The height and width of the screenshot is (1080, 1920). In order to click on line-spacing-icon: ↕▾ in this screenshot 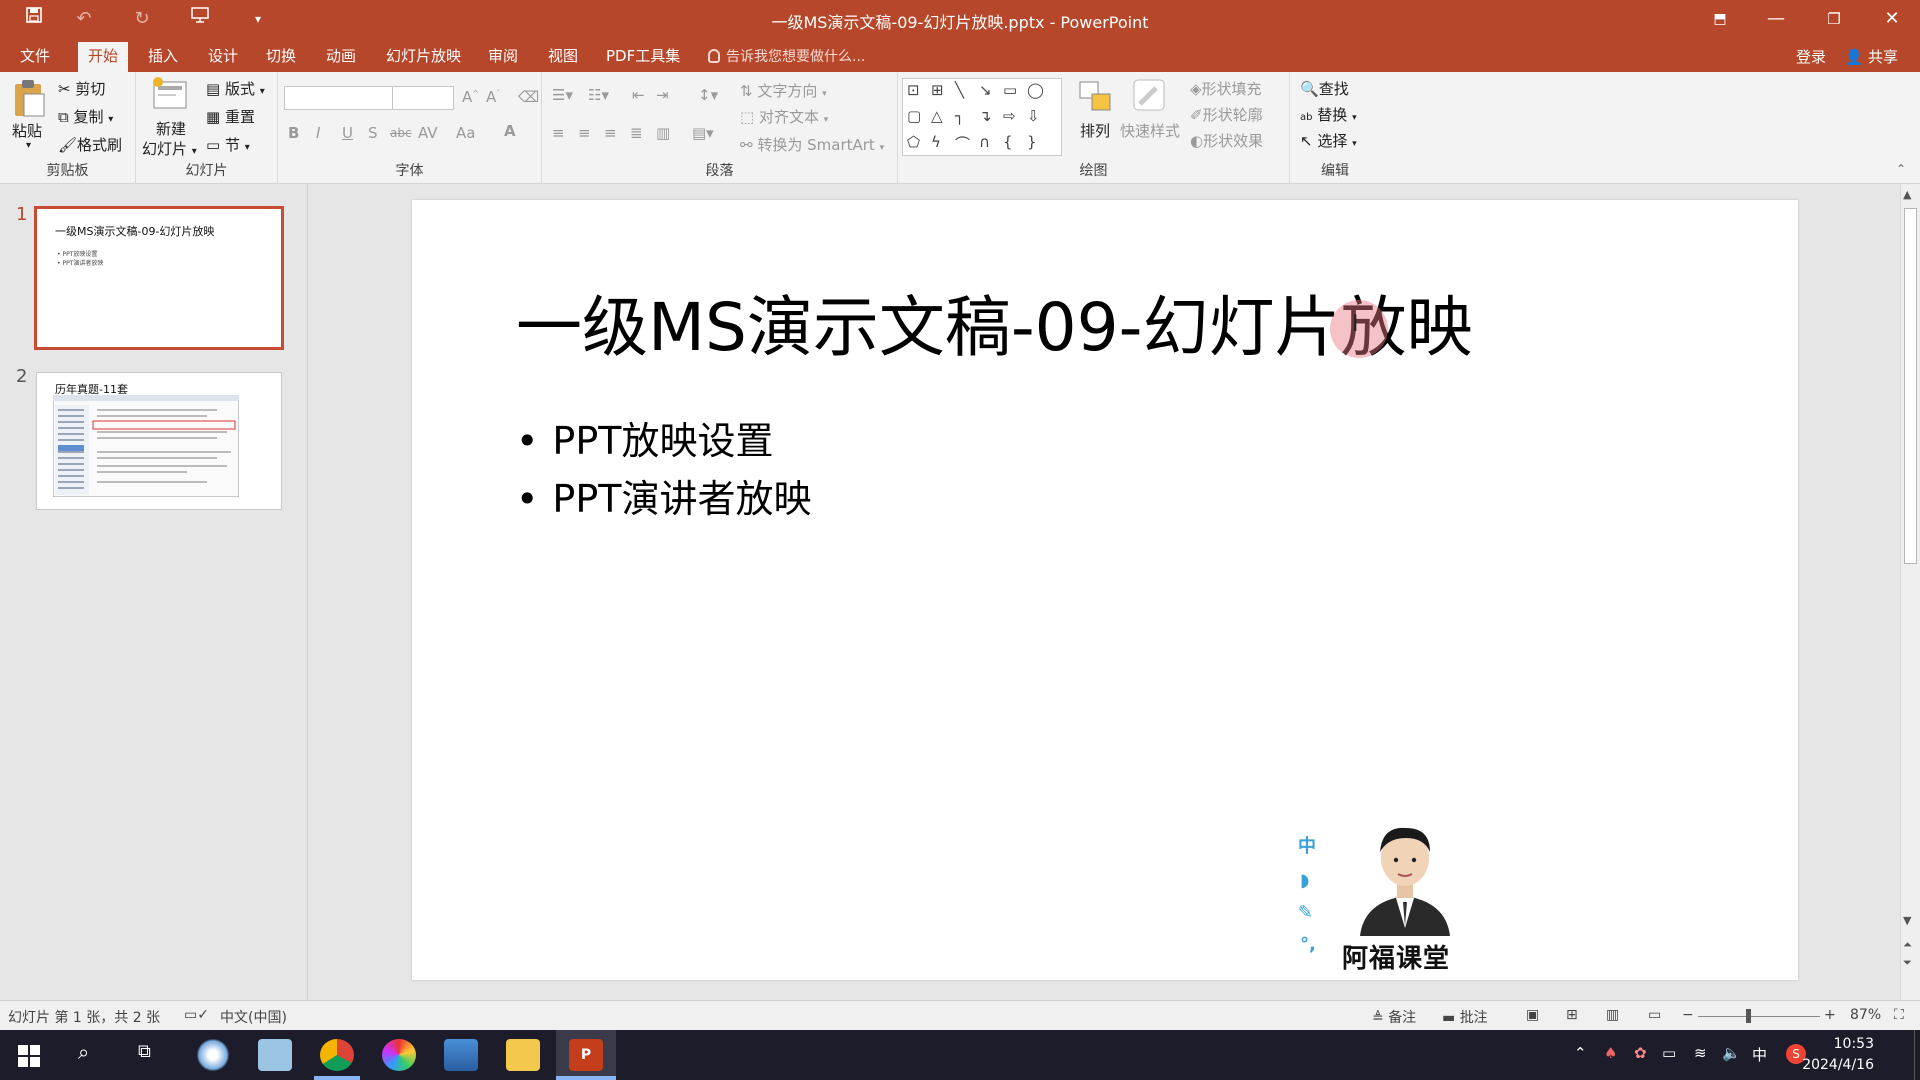, I will do `click(708, 95)`.